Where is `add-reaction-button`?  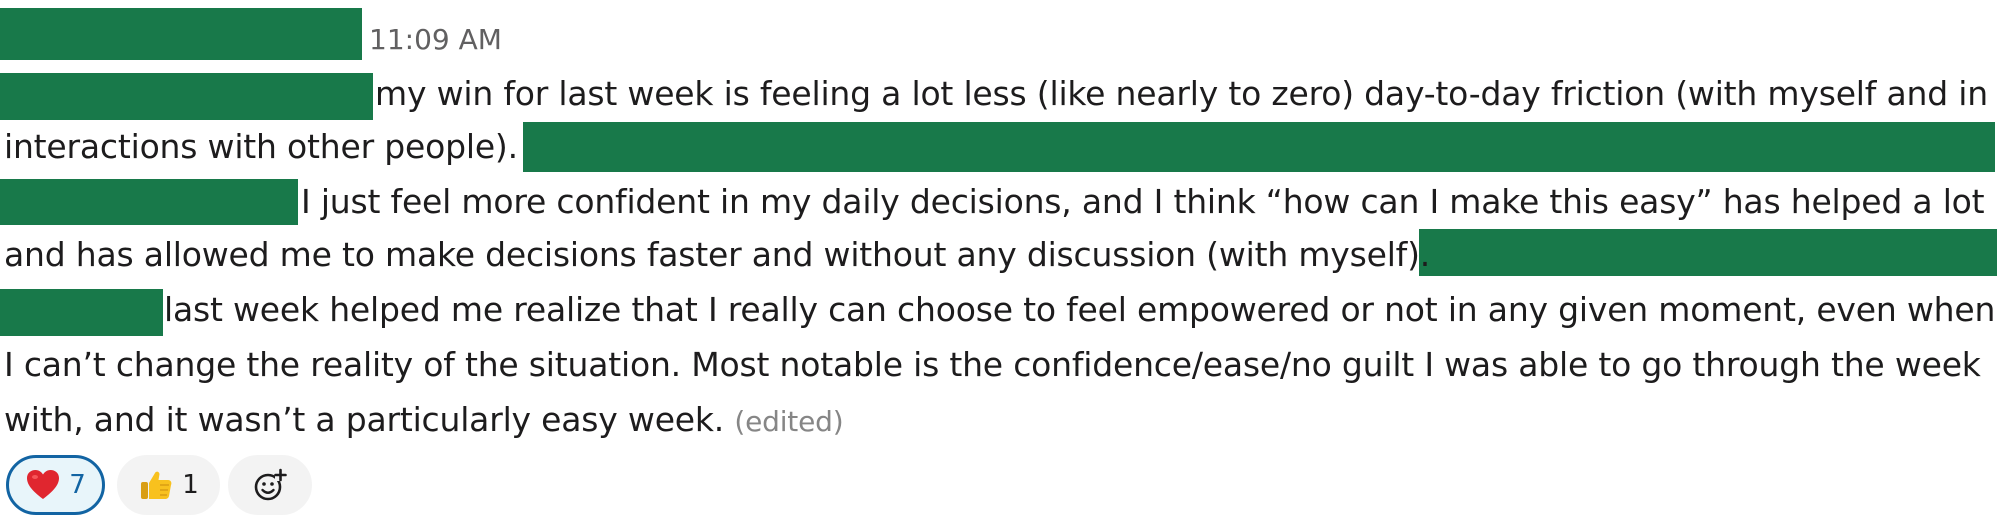
add-reaction-button is located at coordinates (270, 485).